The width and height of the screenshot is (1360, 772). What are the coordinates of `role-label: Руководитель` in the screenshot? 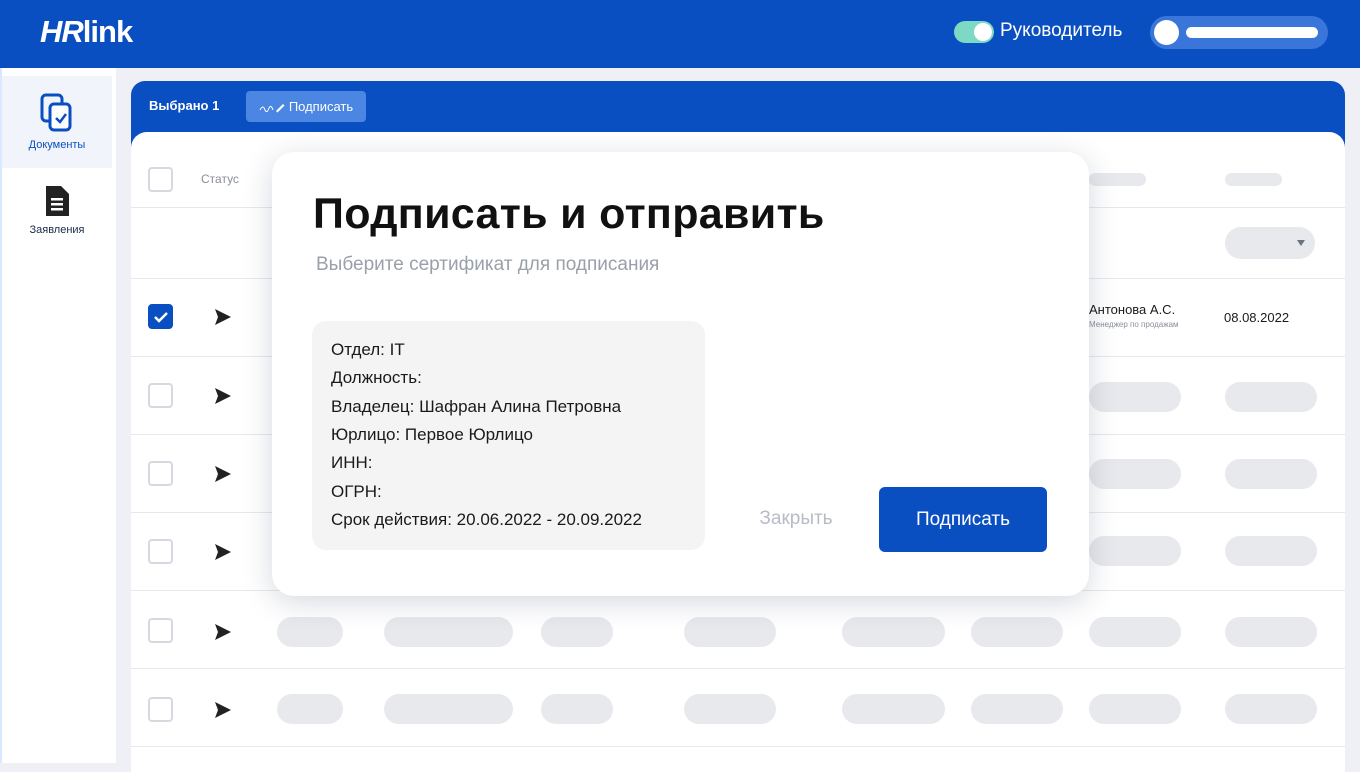 It's located at (1061, 30).